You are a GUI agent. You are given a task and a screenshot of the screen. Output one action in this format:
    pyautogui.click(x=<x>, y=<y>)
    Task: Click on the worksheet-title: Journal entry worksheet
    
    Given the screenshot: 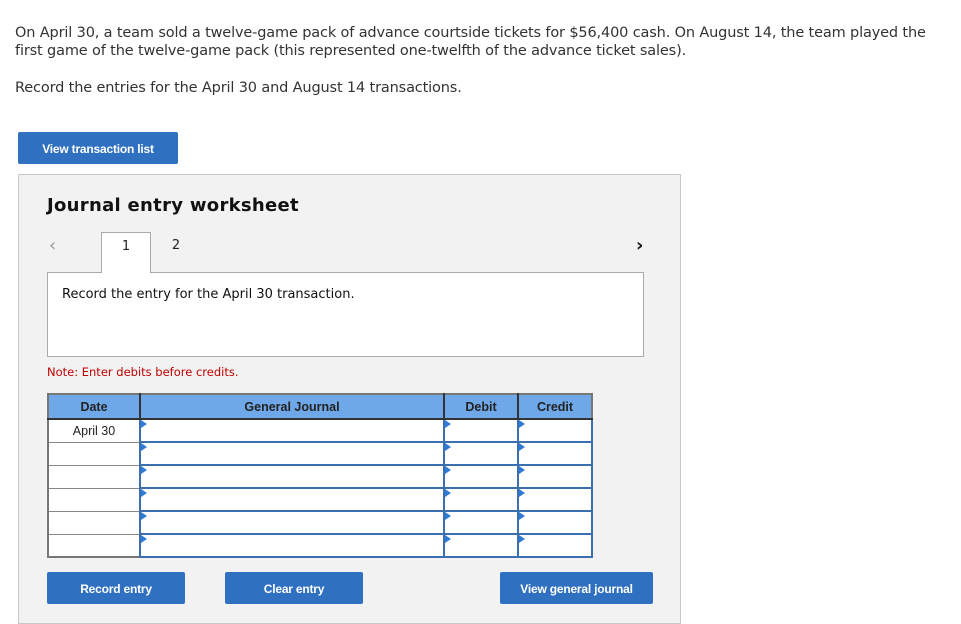 What is the action you would take?
    pyautogui.click(x=173, y=205)
    